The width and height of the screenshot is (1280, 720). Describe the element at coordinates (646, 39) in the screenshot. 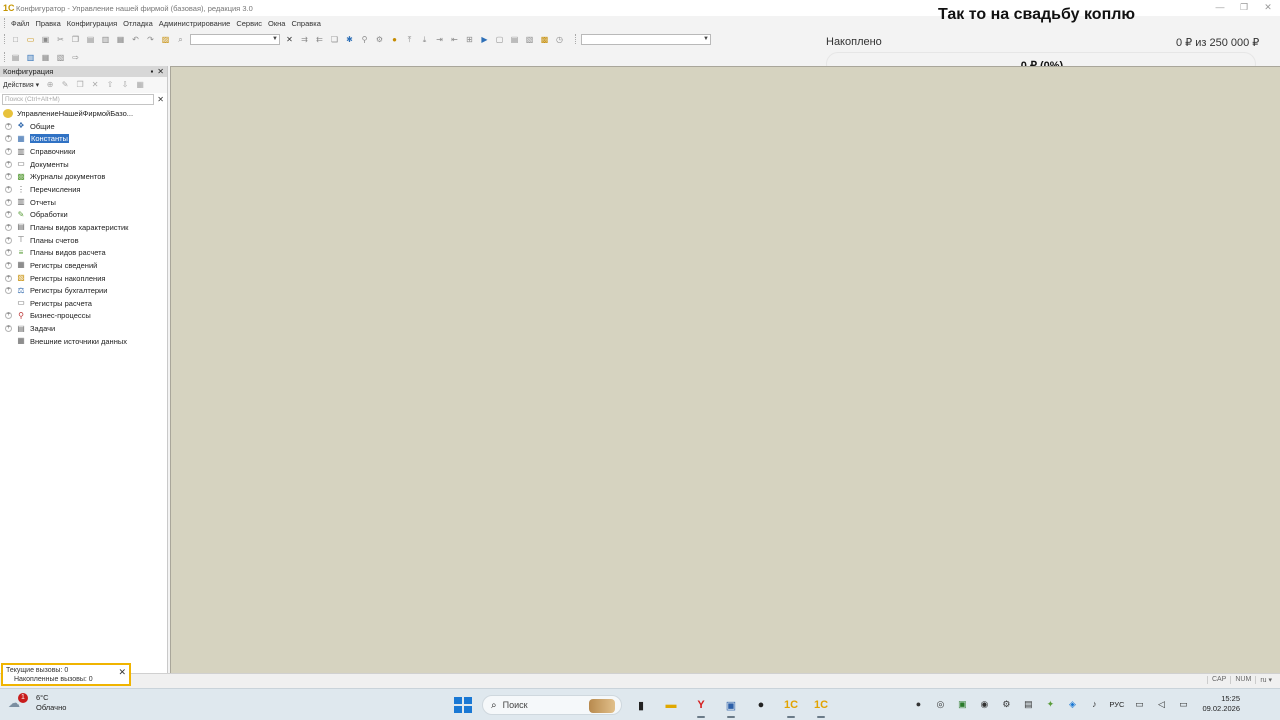

I see `module-combo: ▼` at that location.